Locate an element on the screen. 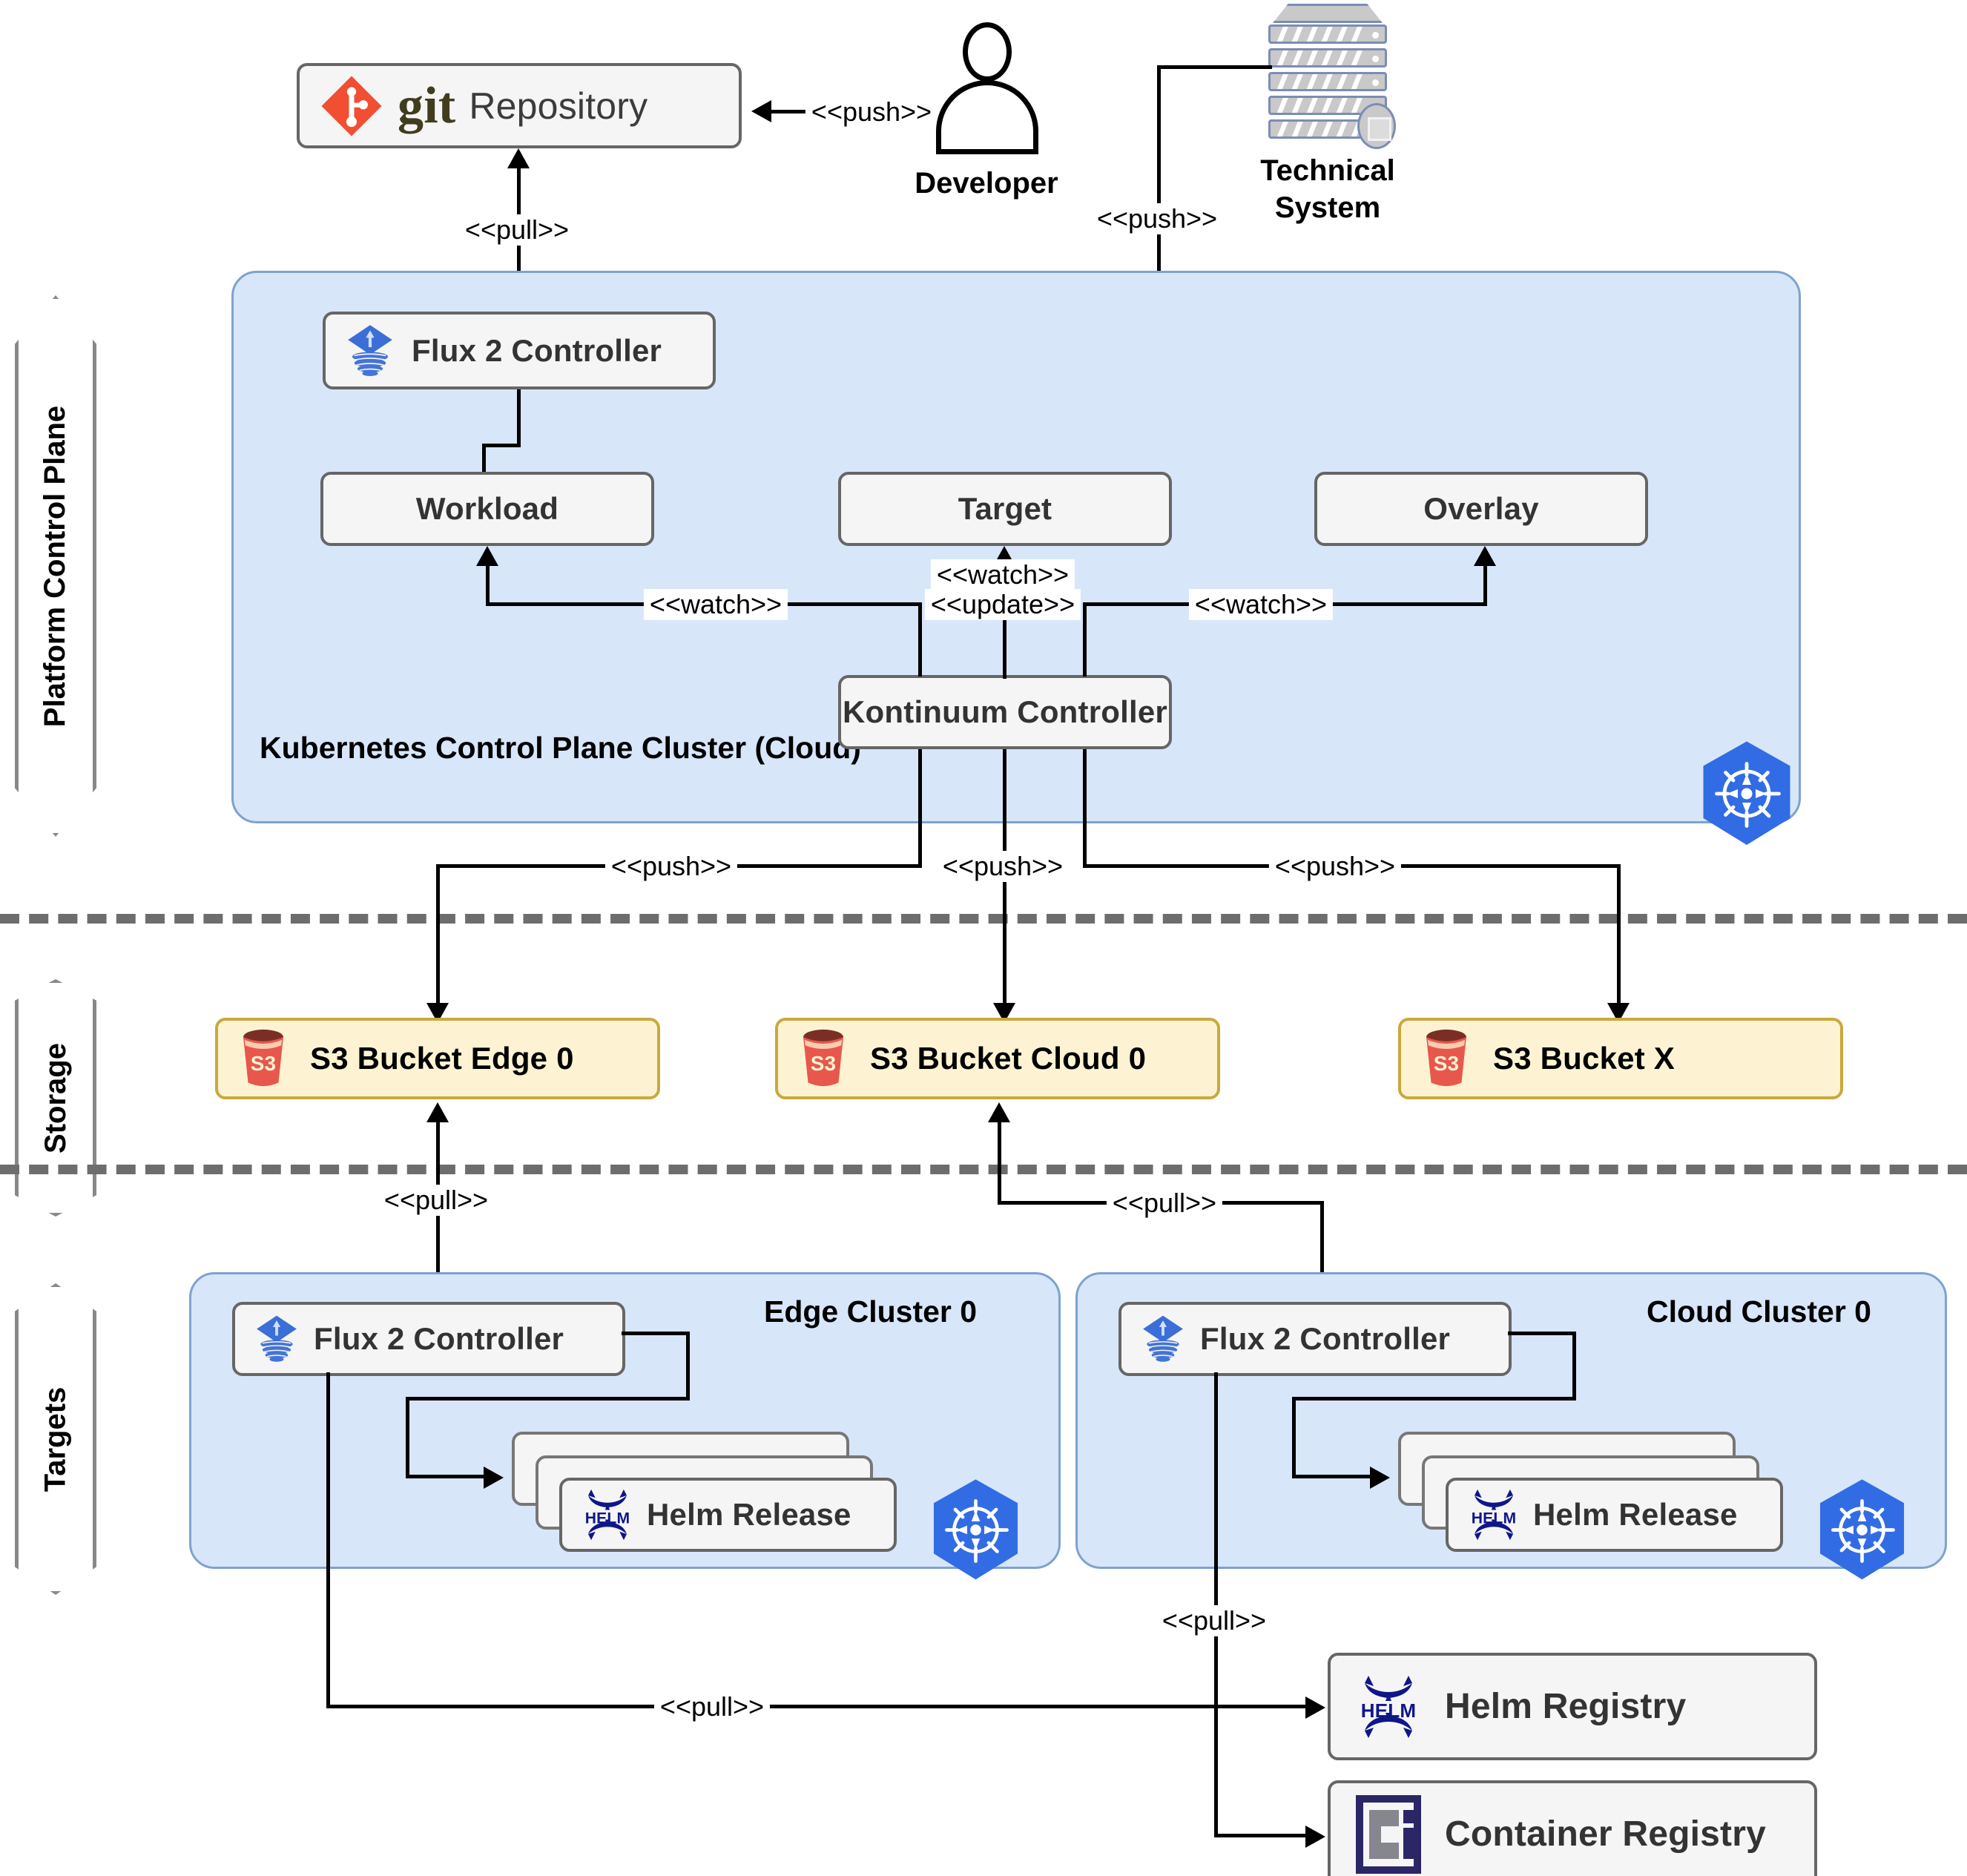 The image size is (1967, 1876). target-label: Target is located at coordinates (1005, 509).